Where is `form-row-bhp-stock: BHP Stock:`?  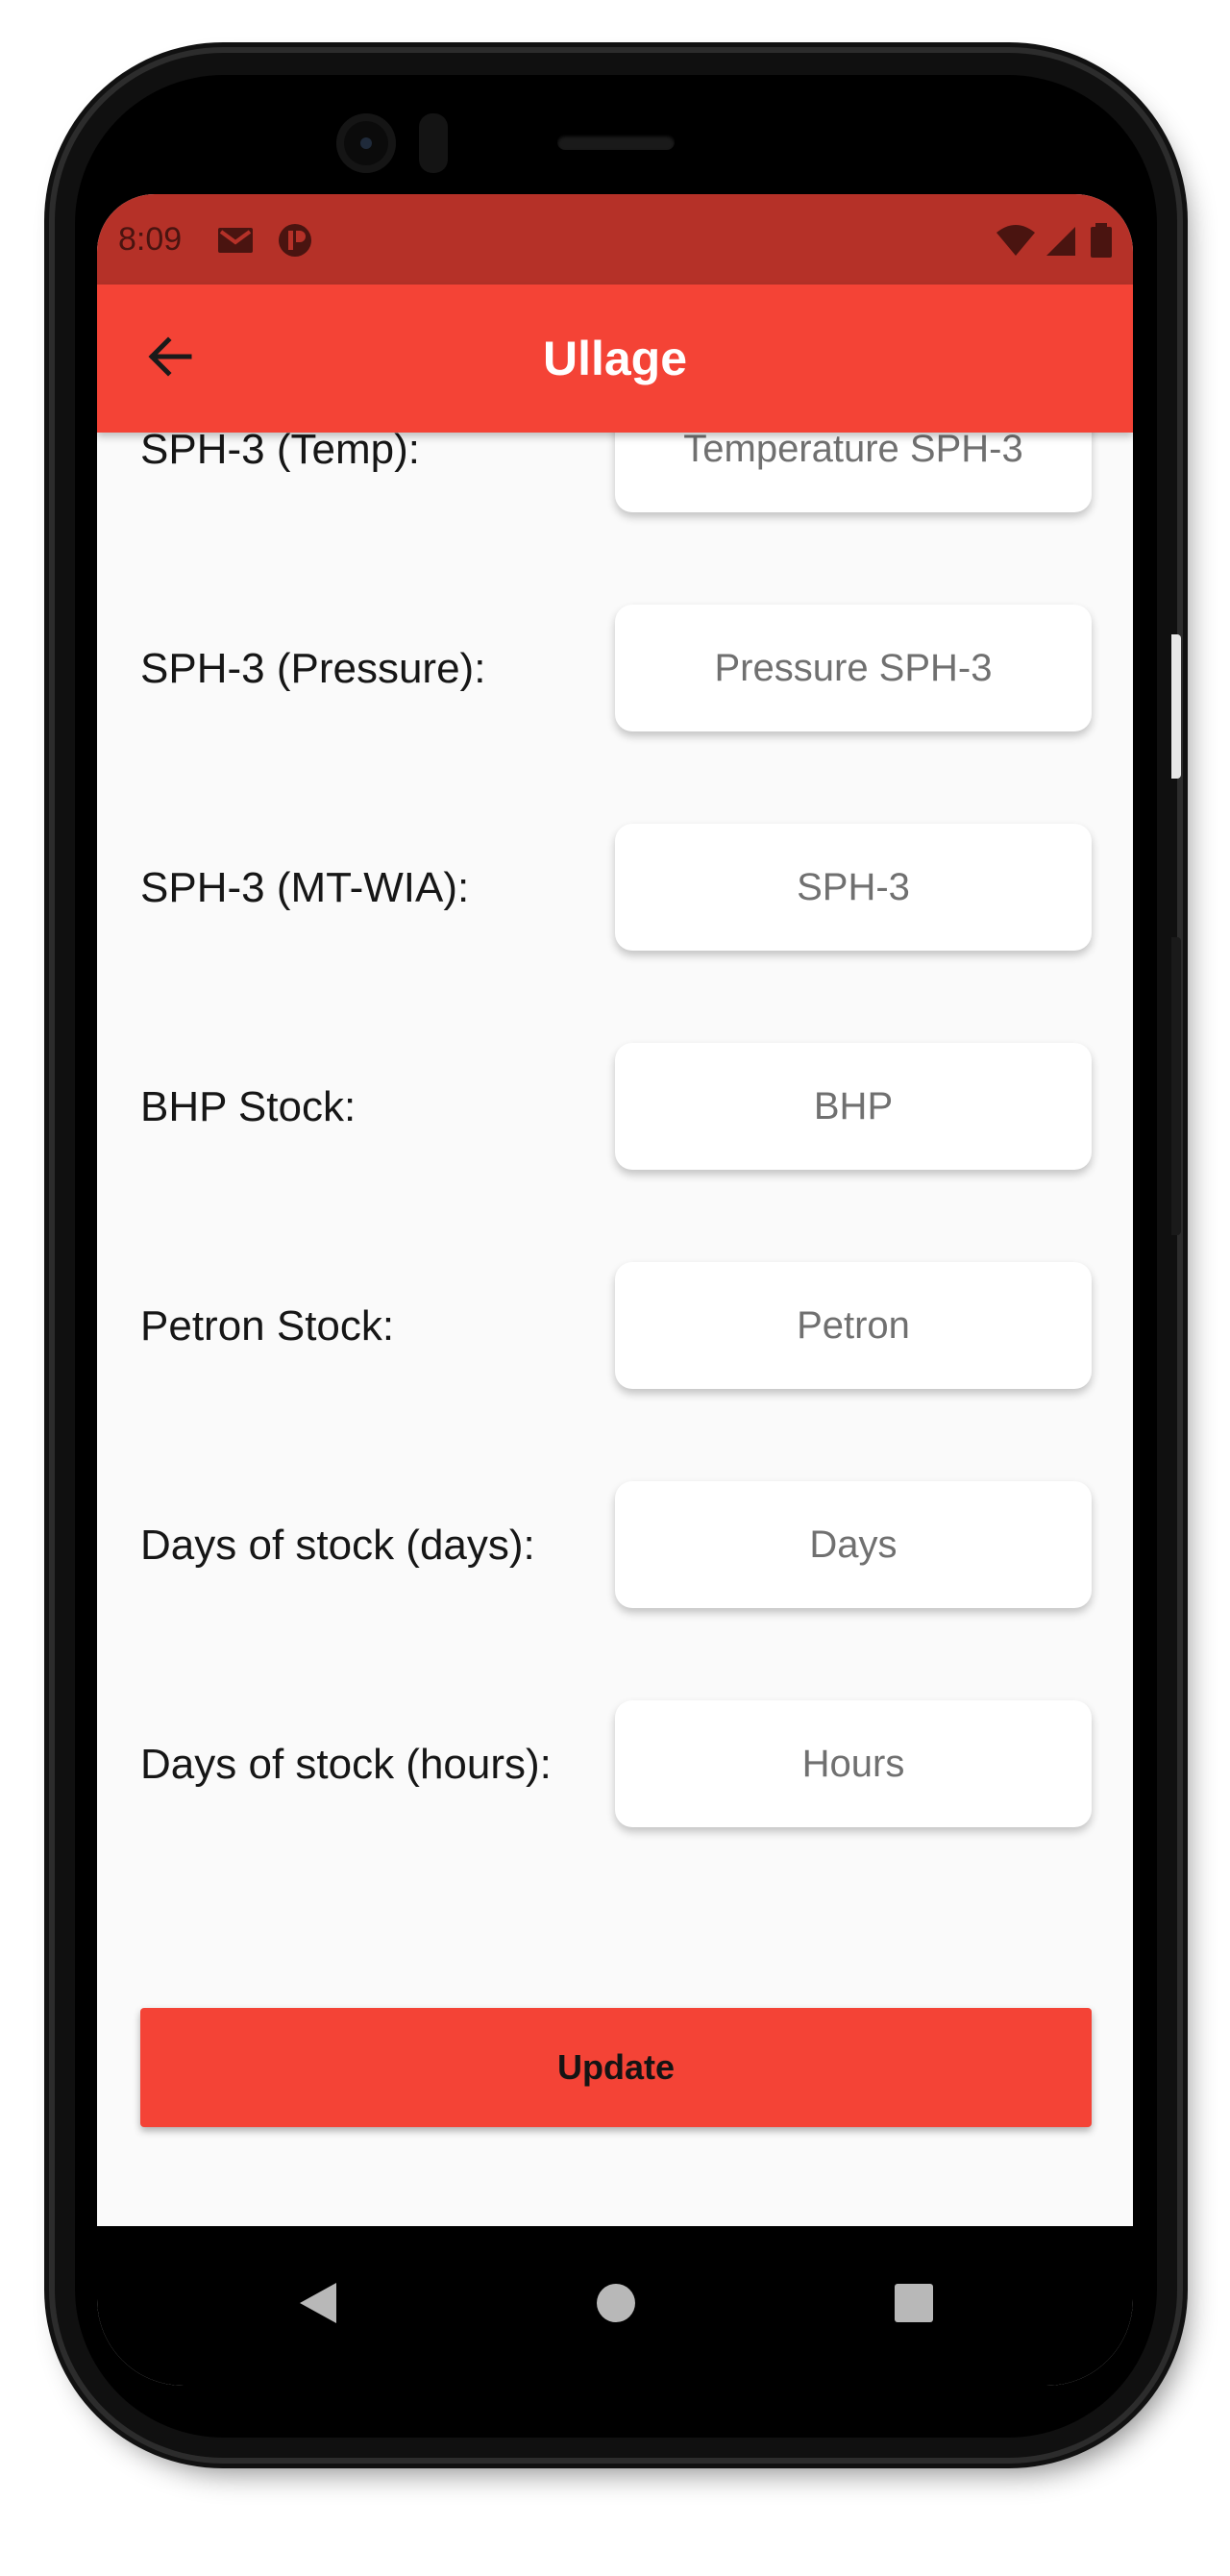 form-row-bhp-stock: BHP Stock: is located at coordinates (615, 1107).